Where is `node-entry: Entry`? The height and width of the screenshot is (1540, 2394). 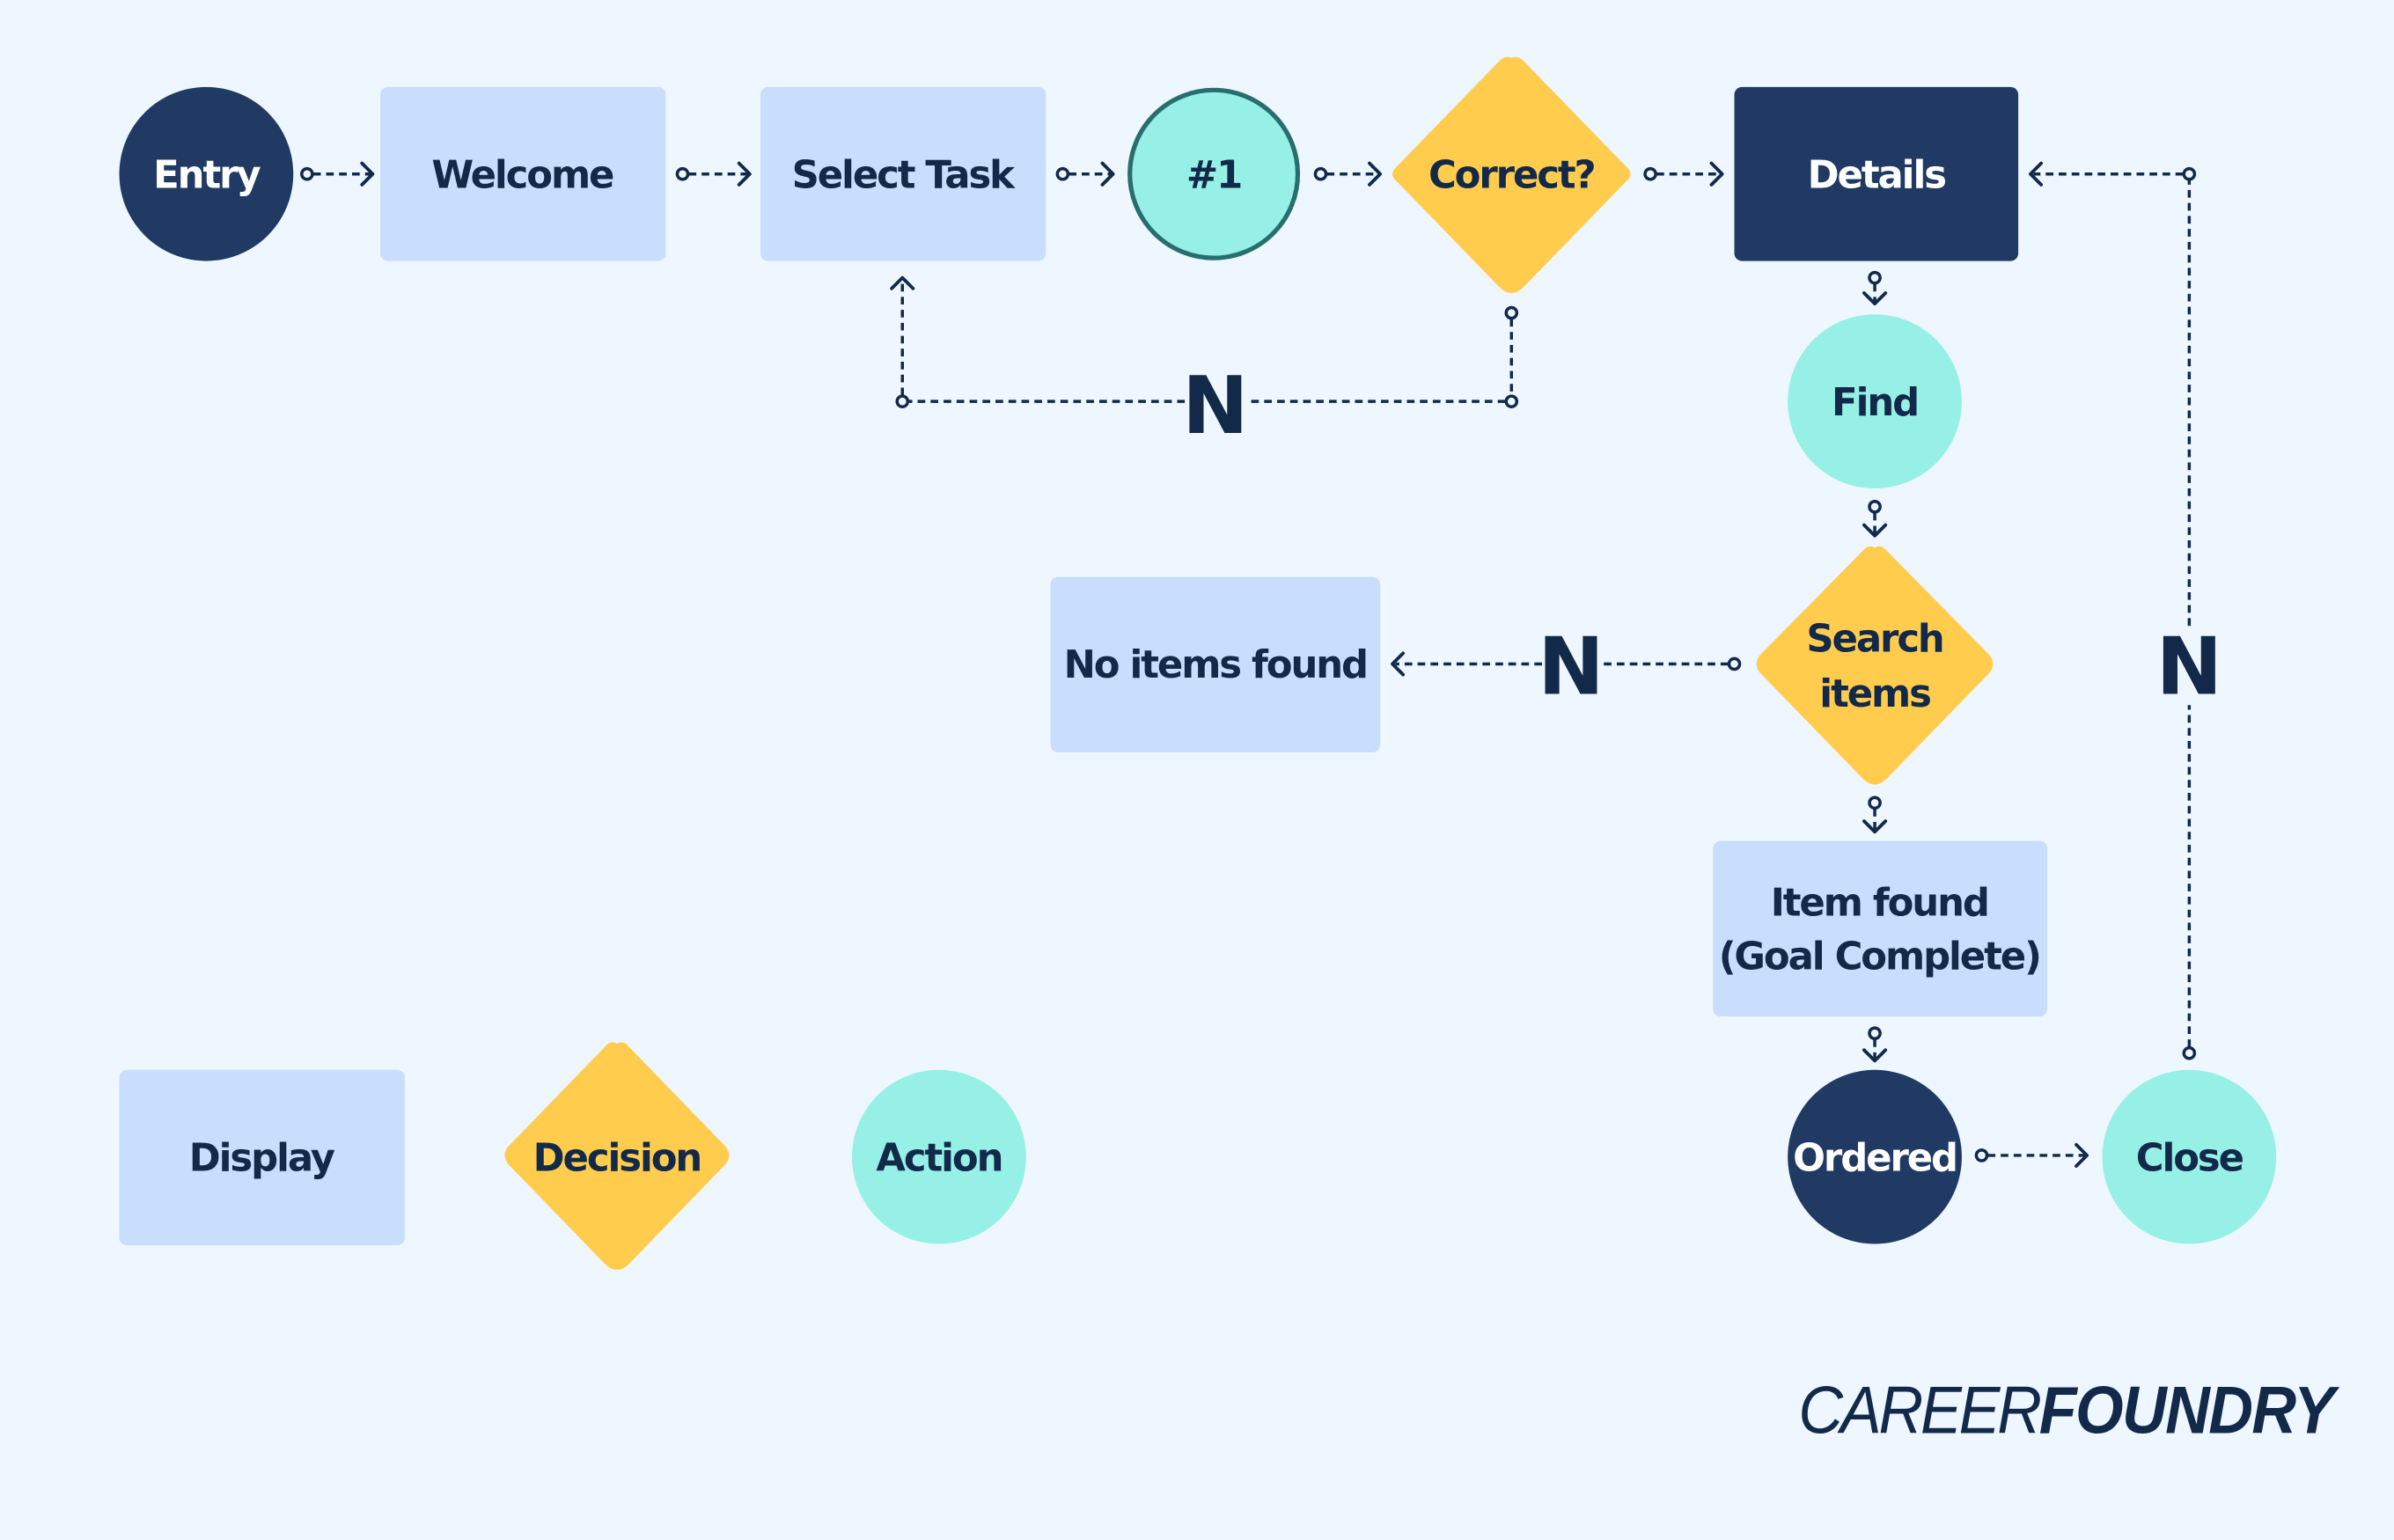
node-entry: Entry is located at coordinates (206, 174).